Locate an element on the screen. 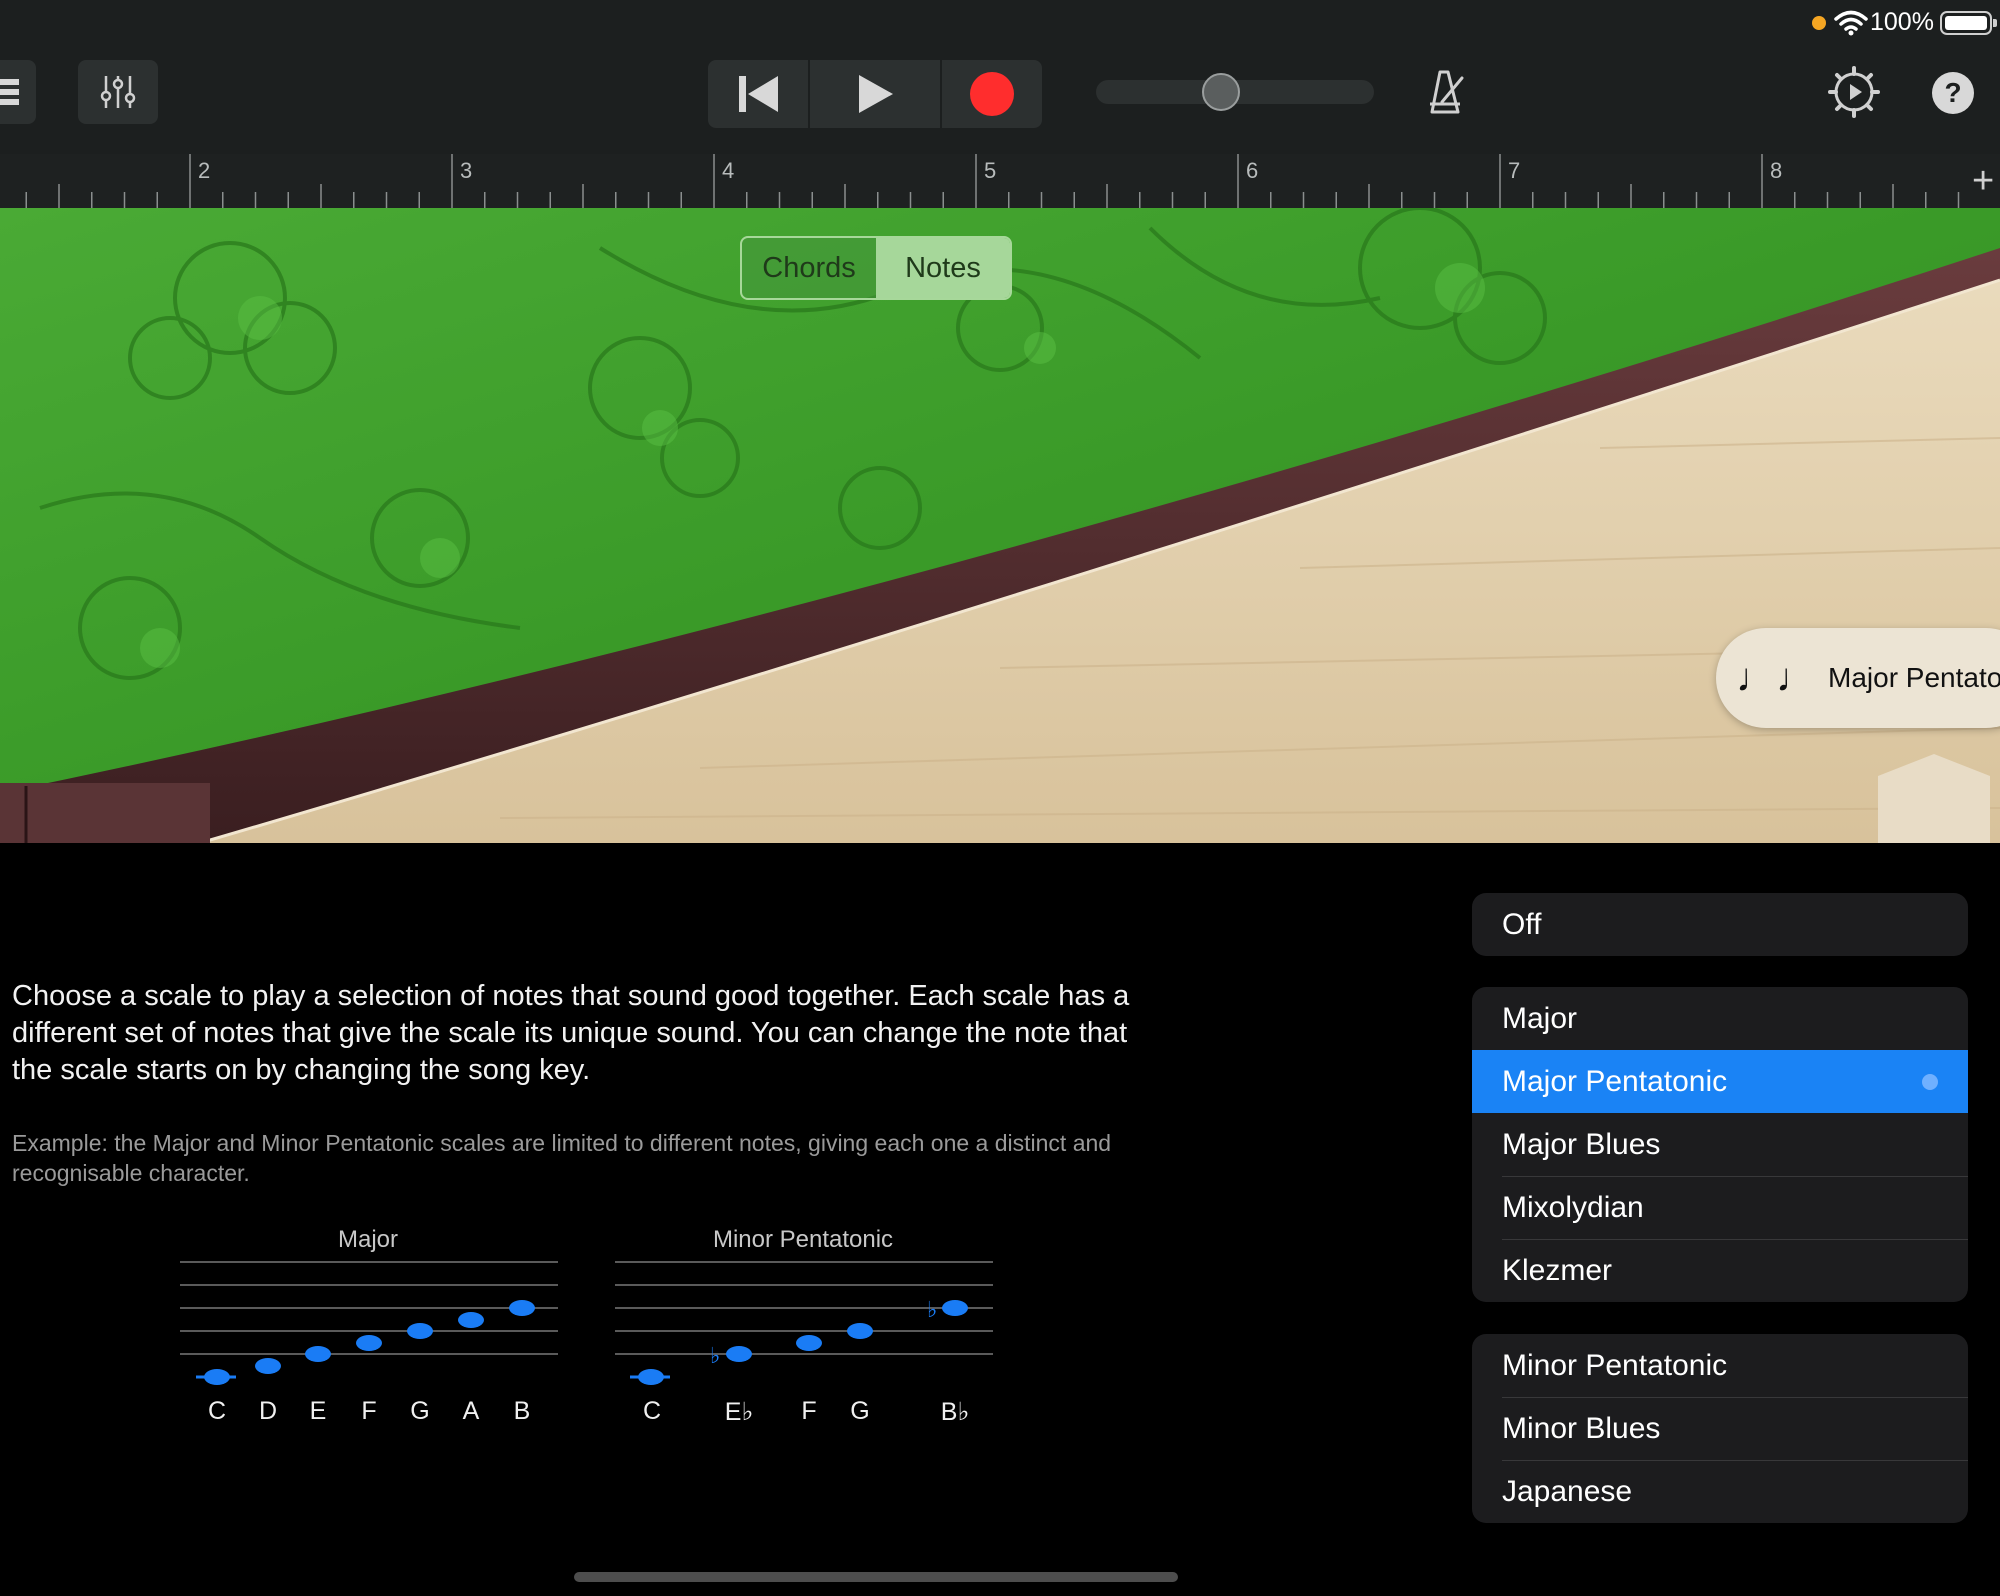 This screenshot has height=1596, width=2000. scale-group-off: Off is located at coordinates (1720, 924).